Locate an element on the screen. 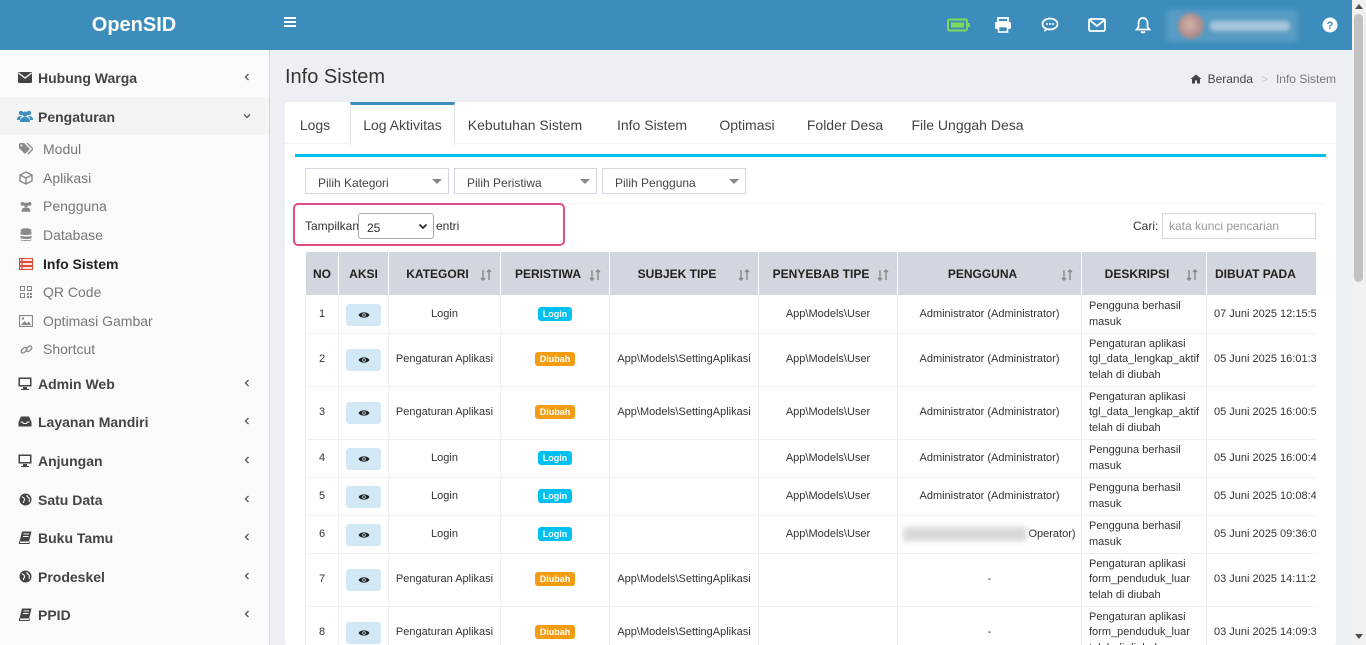  sidebar-item-anjungan: Anjungan is located at coordinates (134, 460).